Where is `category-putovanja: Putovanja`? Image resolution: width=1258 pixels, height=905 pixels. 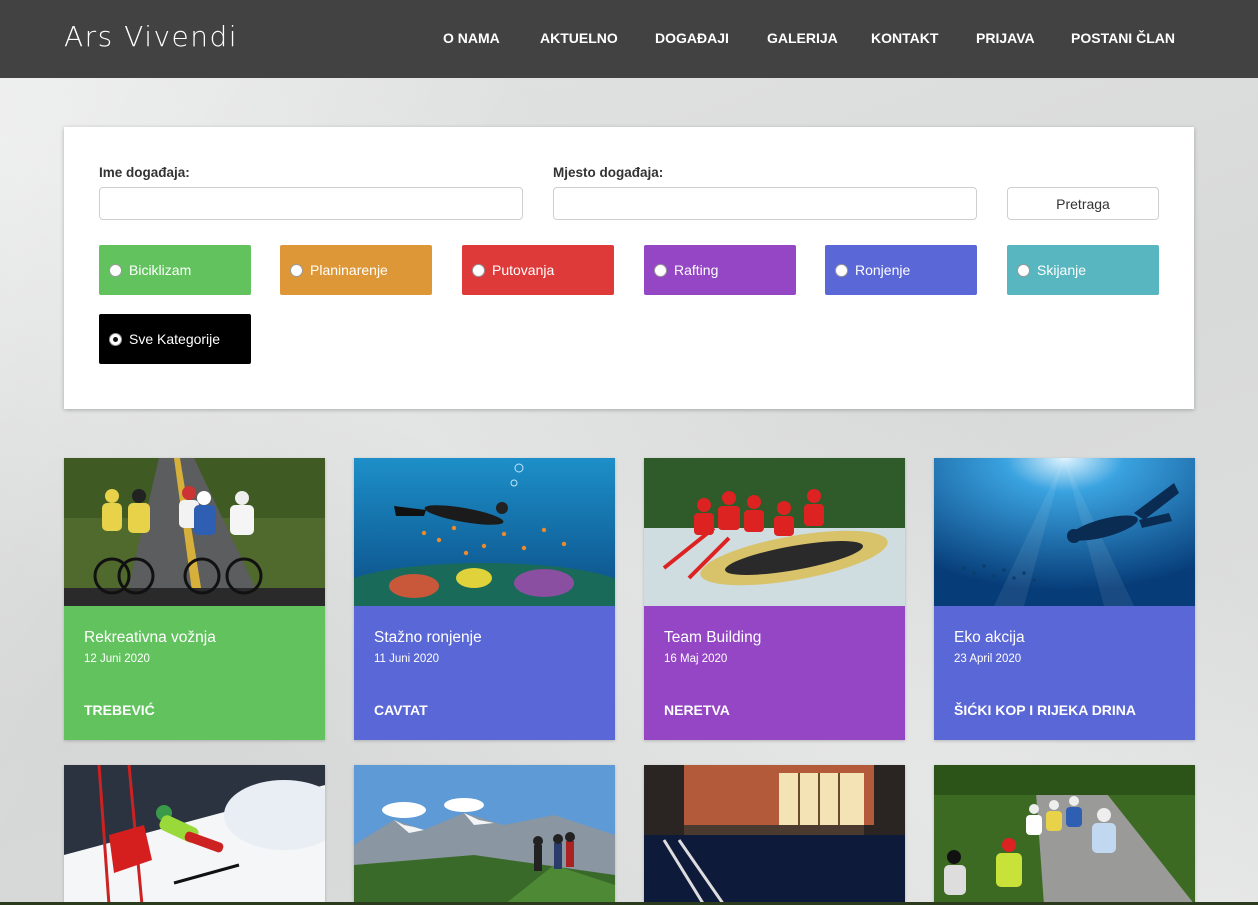 category-putovanja: Putovanja is located at coordinates (538, 270).